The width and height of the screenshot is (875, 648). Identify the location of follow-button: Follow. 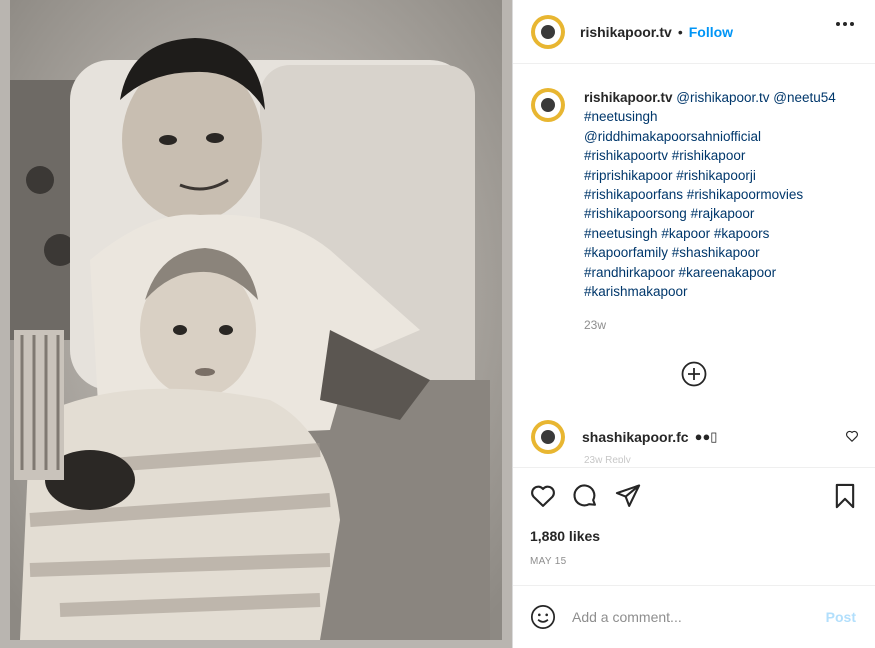
(711, 32).